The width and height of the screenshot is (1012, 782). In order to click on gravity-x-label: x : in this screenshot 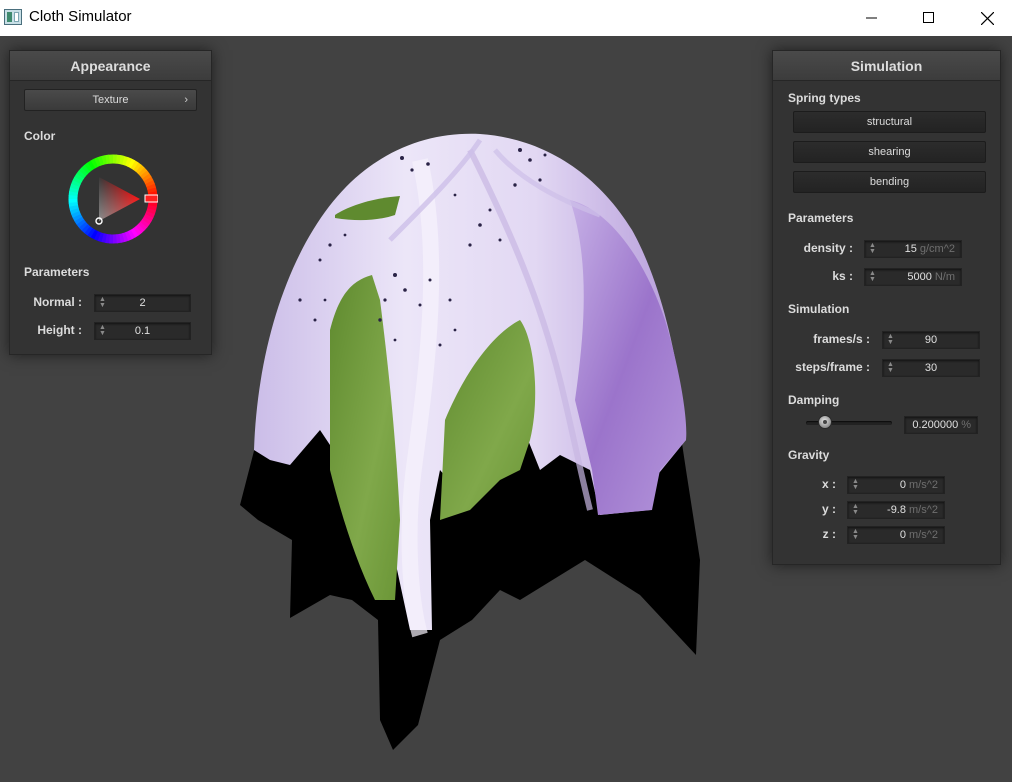, I will do `click(828, 484)`.